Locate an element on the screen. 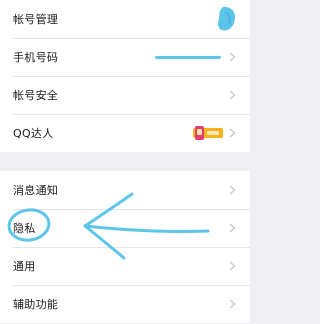  row-label: 帐号管理 is located at coordinates (36, 19).